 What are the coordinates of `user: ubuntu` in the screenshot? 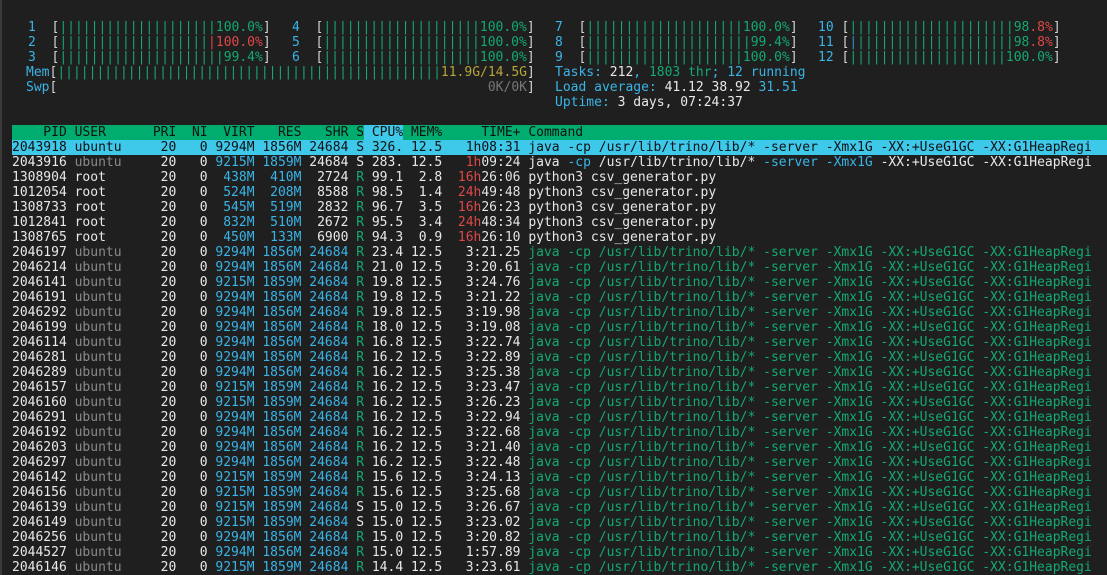 It's located at (98, 432).